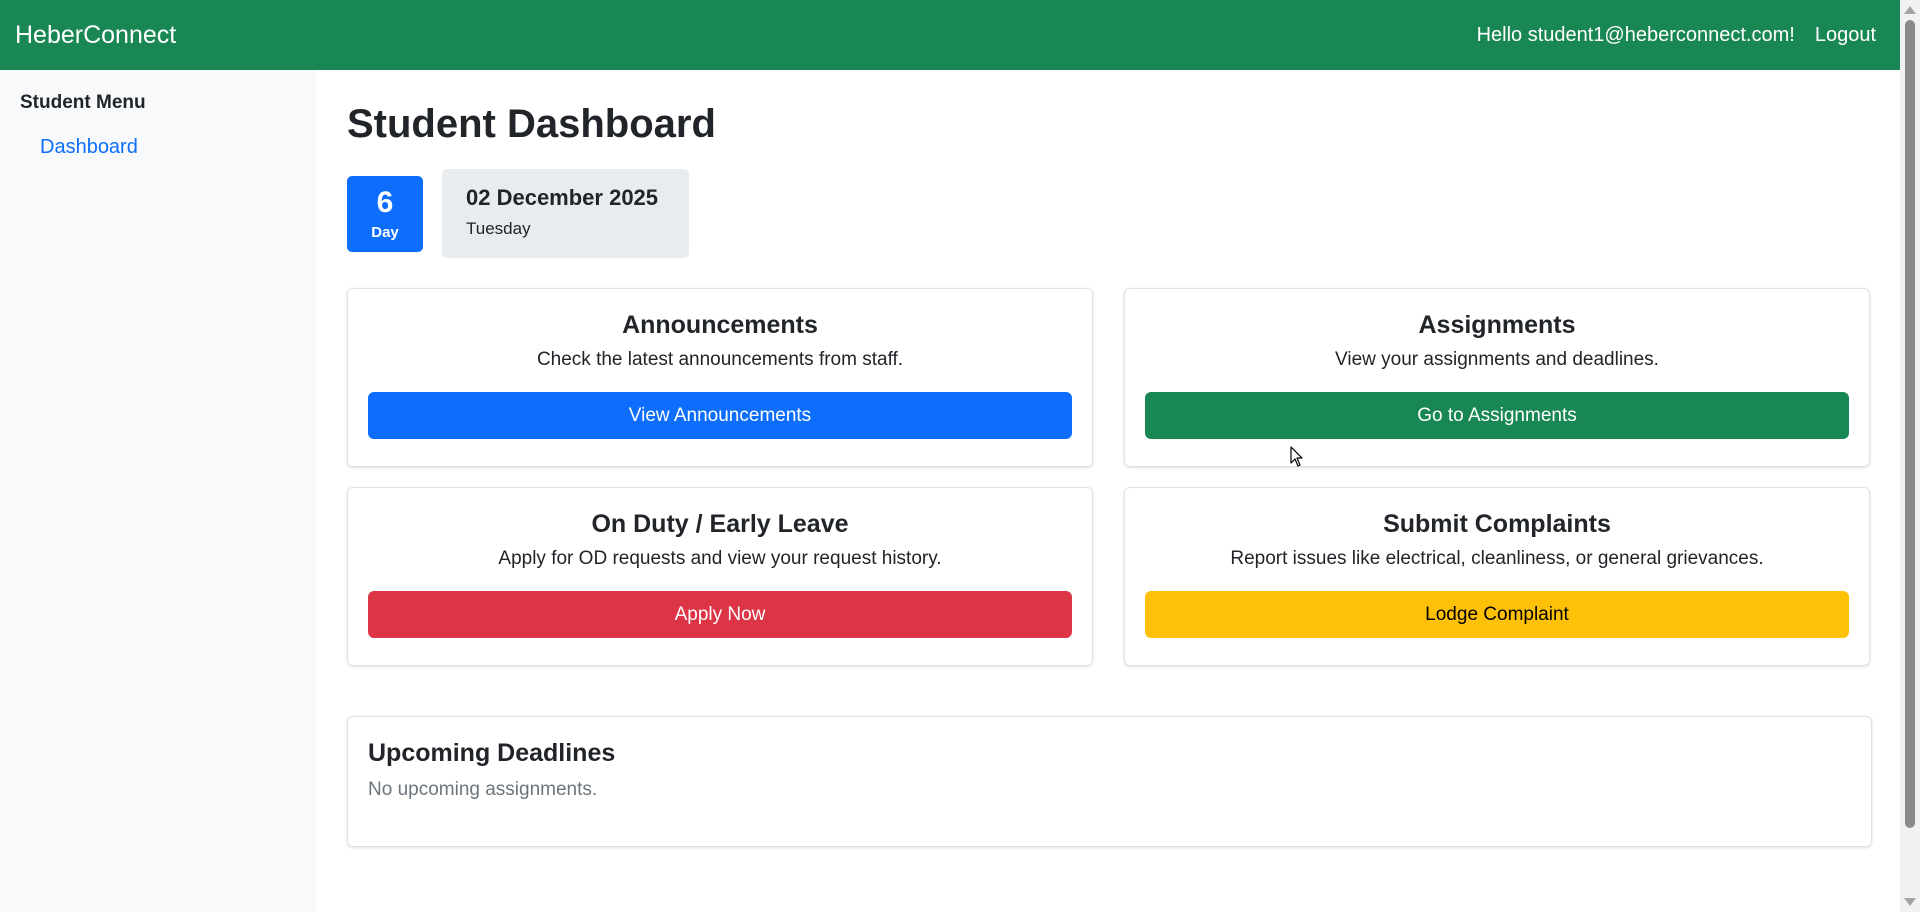 The width and height of the screenshot is (1920, 912). Describe the element at coordinates (498, 228) in the screenshot. I see `current-weekday: Tuesday` at that location.